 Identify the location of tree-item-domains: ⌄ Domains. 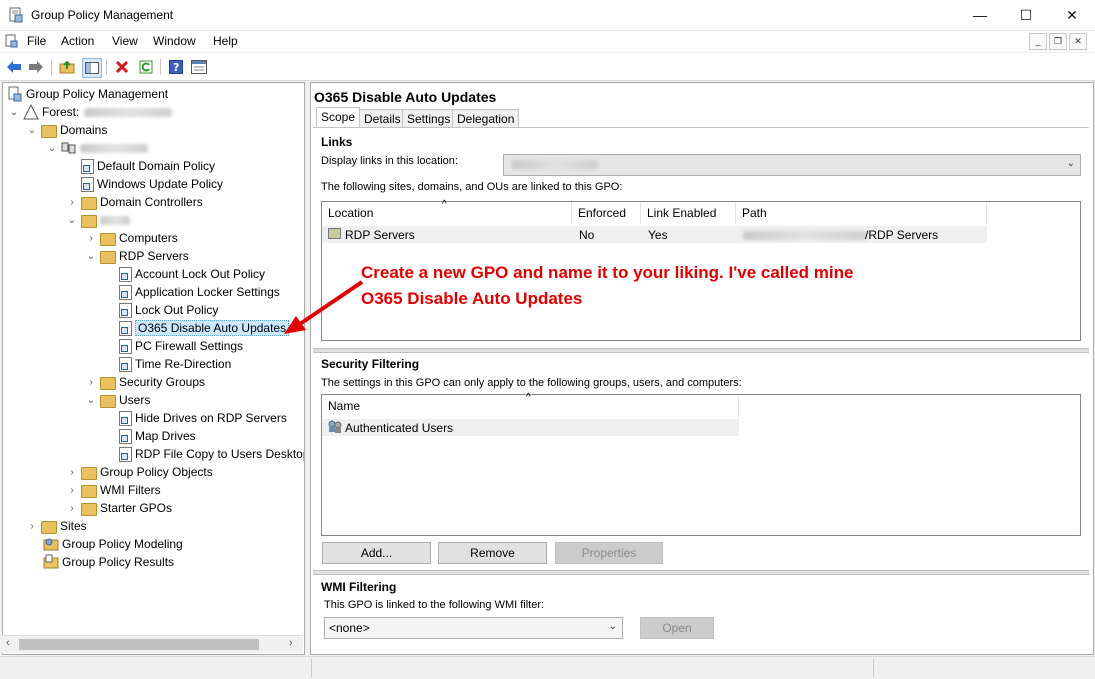
(67, 130).